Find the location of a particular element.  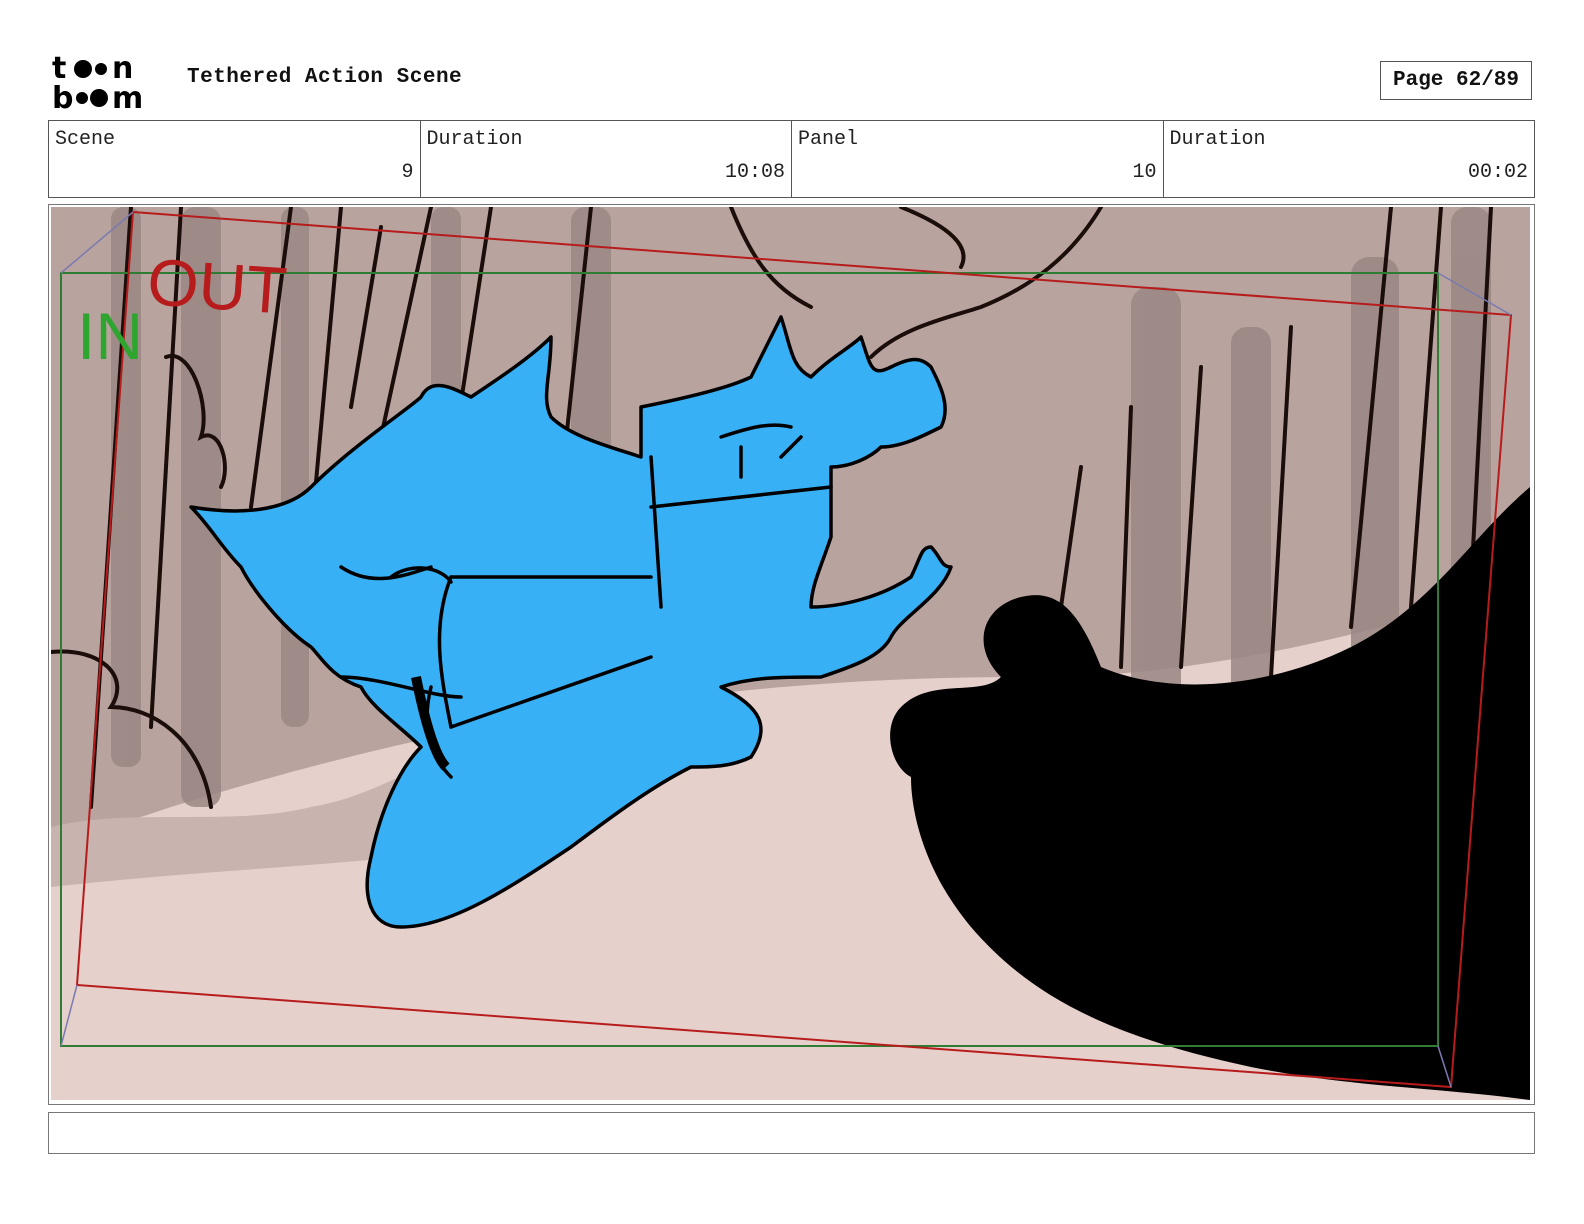

panel-duration-label: Duration is located at coordinates (1217, 139).